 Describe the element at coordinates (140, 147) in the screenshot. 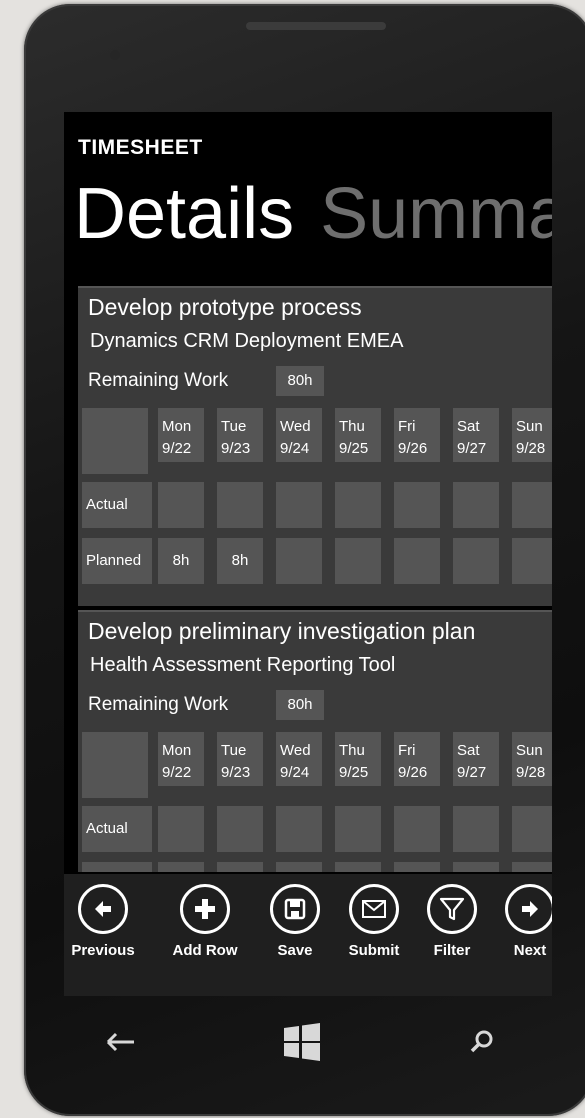

I see `app-title: TIMESHEET` at that location.